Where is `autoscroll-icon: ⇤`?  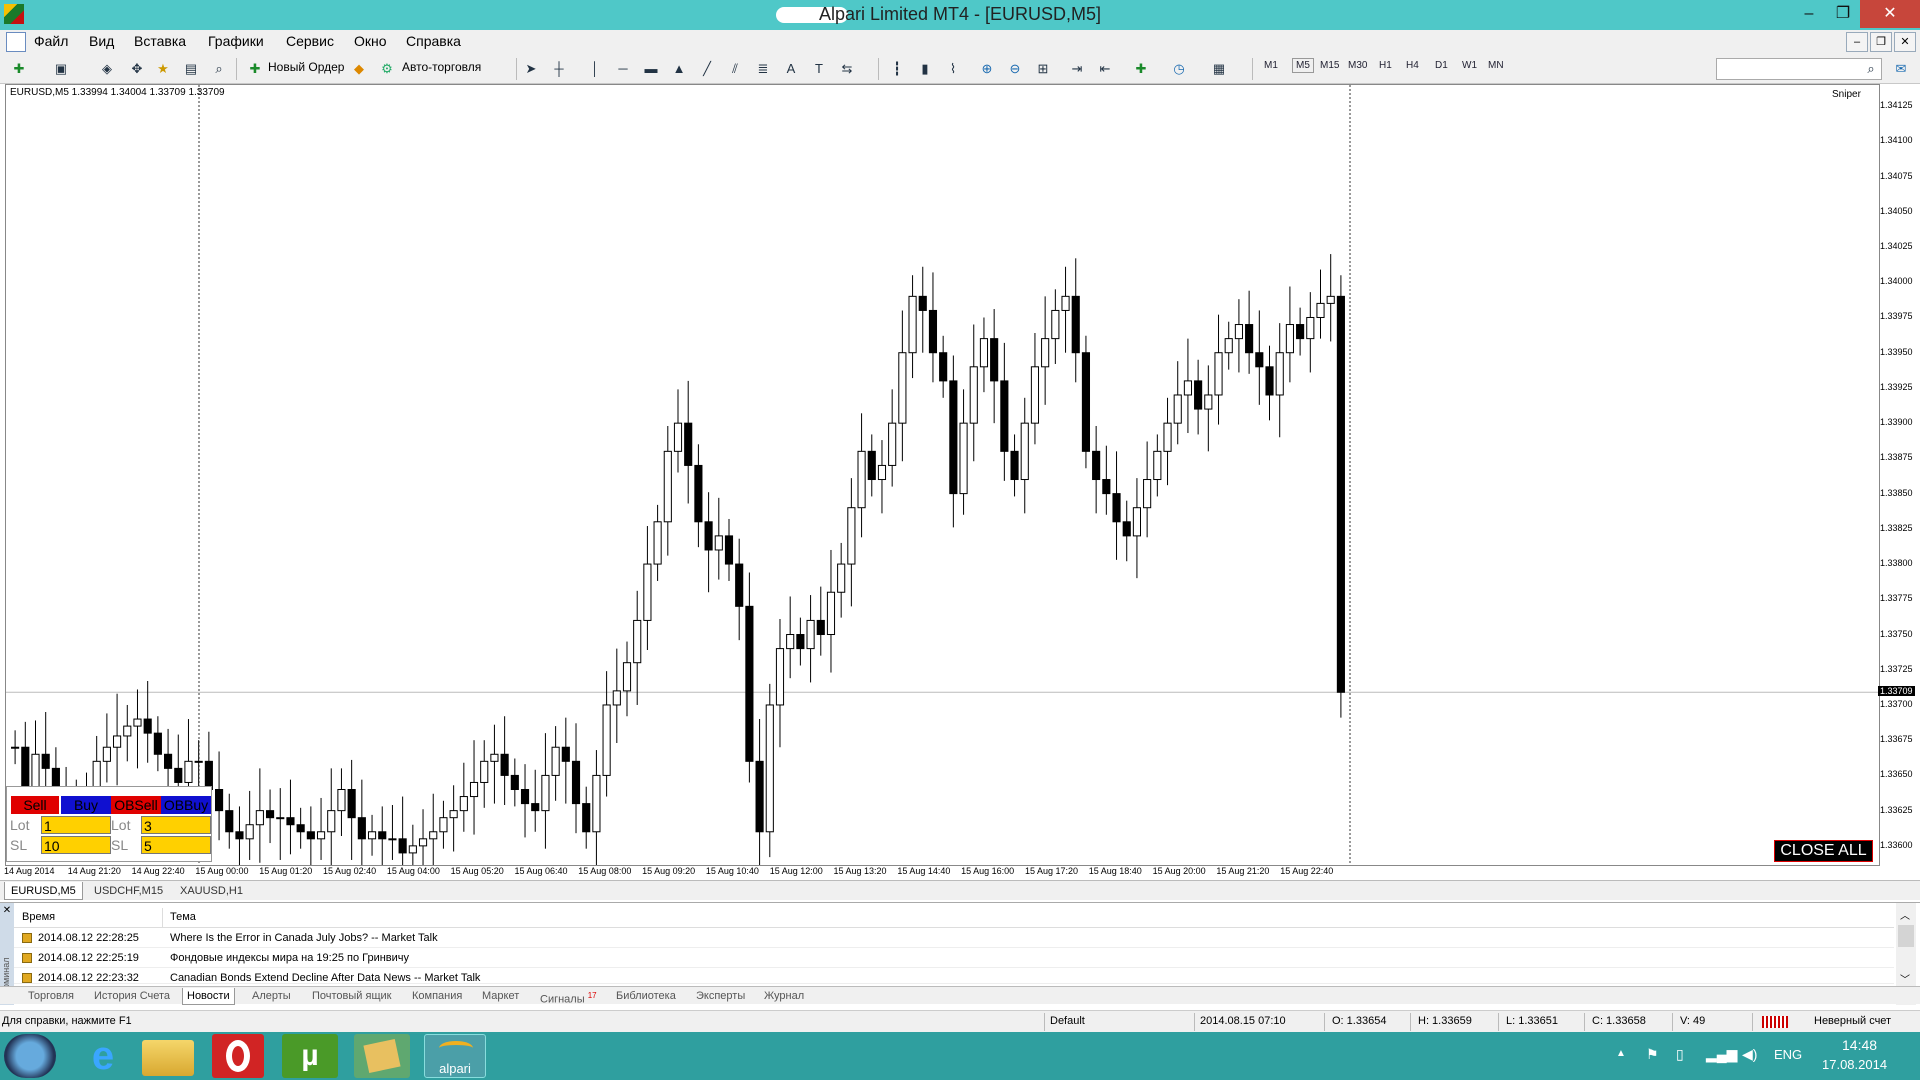 autoscroll-icon: ⇤ is located at coordinates (1105, 69).